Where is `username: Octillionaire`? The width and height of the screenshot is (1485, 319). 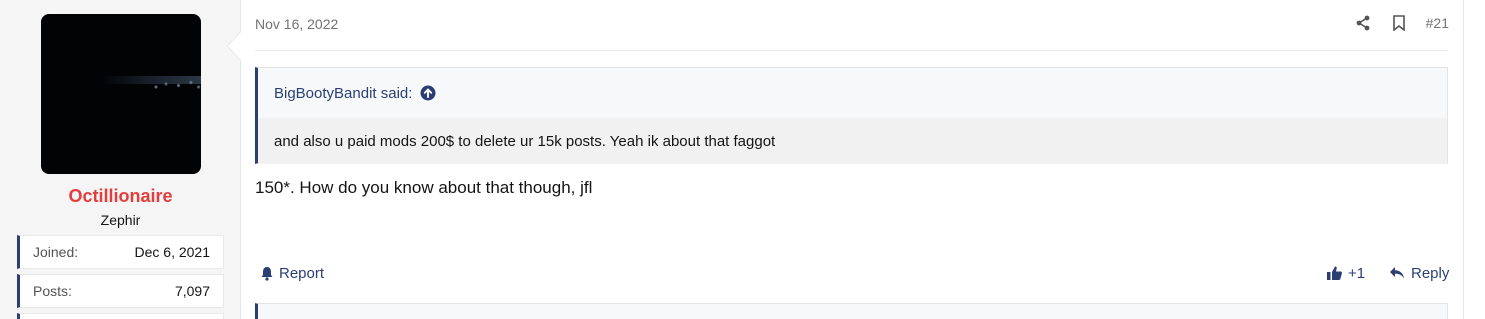
username: Octillionaire is located at coordinates (120, 196).